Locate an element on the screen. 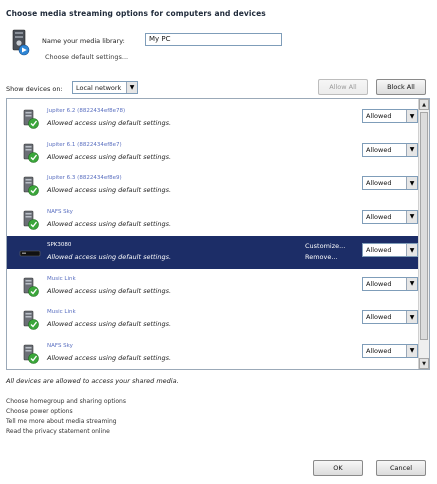 The width and height of the screenshot is (437, 484). device-name: Jupiter 6.2 (8822434ef8e78) is located at coordinates (86, 111).